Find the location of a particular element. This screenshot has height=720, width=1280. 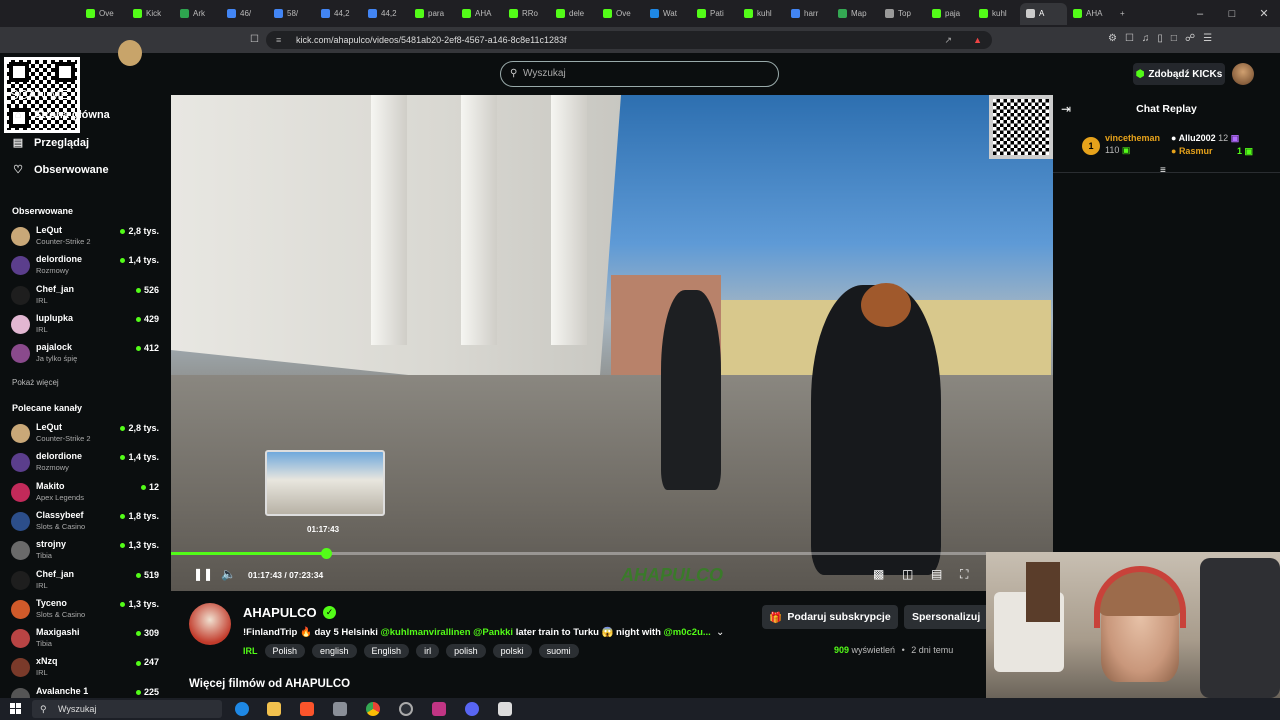

site-info-icon: ≡ is located at coordinates (278, 40).